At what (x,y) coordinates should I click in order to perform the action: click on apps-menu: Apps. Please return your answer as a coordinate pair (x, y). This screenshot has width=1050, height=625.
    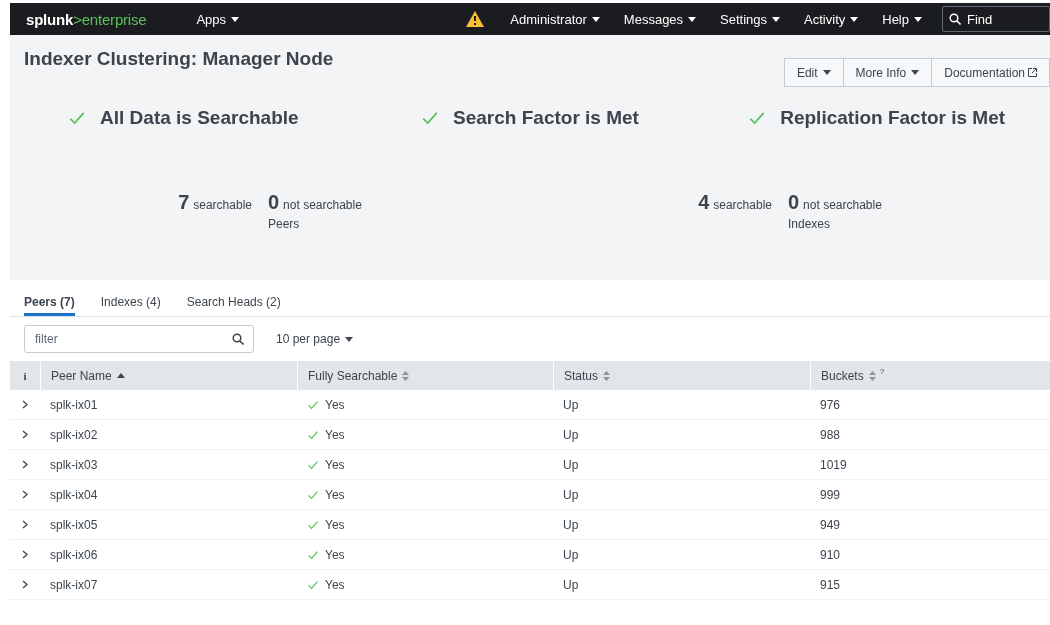
    Looking at the image, I should click on (218, 19).